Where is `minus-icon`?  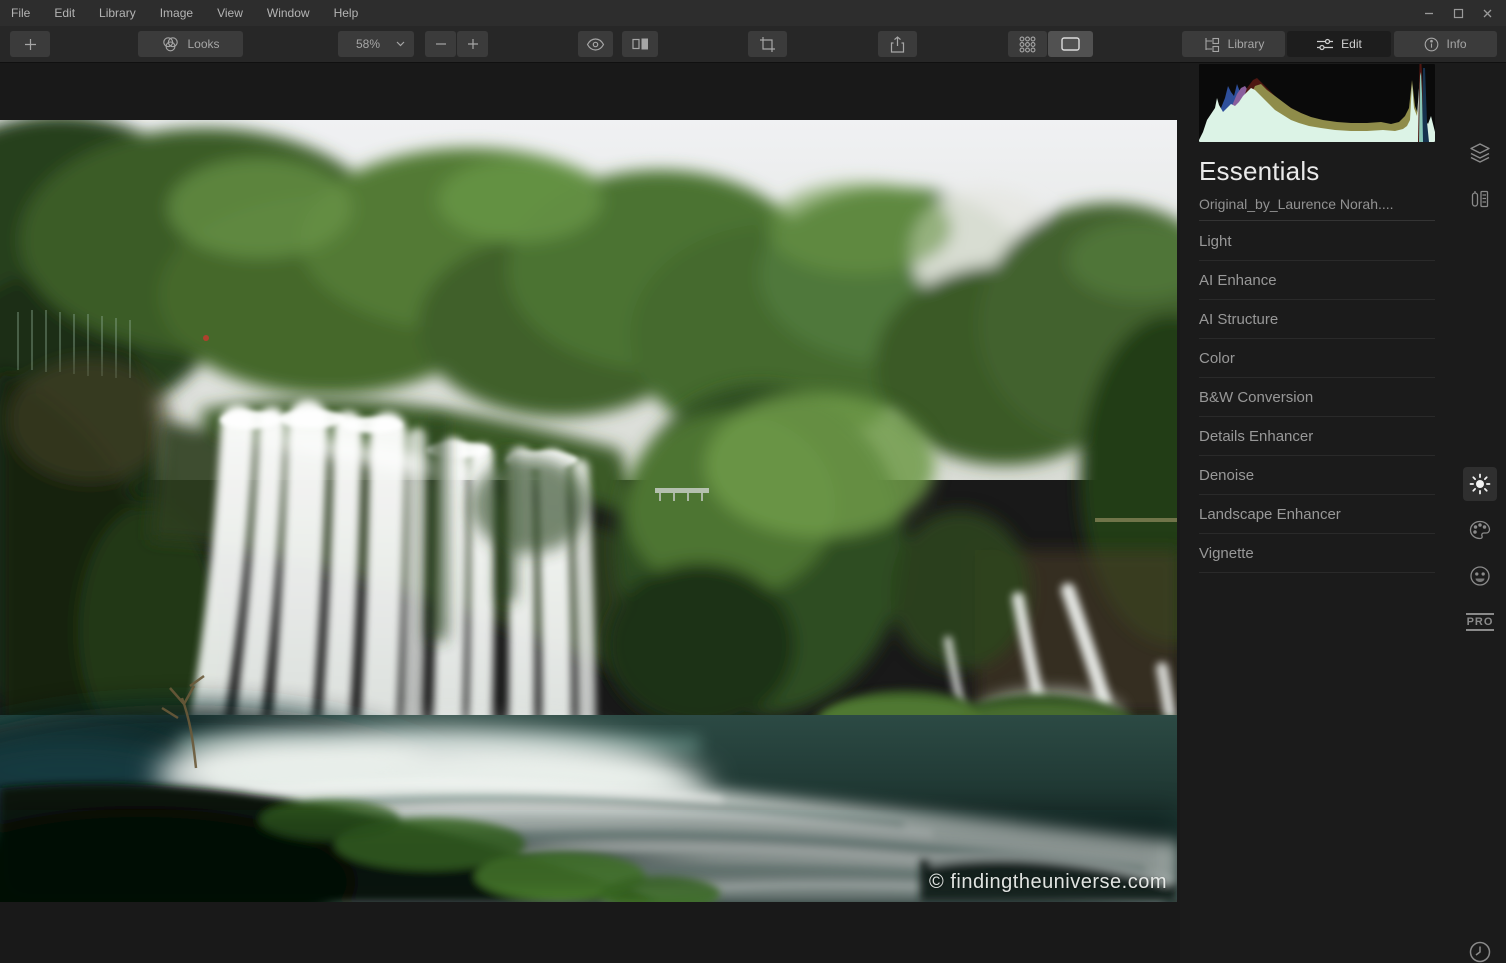 minus-icon is located at coordinates (440, 44).